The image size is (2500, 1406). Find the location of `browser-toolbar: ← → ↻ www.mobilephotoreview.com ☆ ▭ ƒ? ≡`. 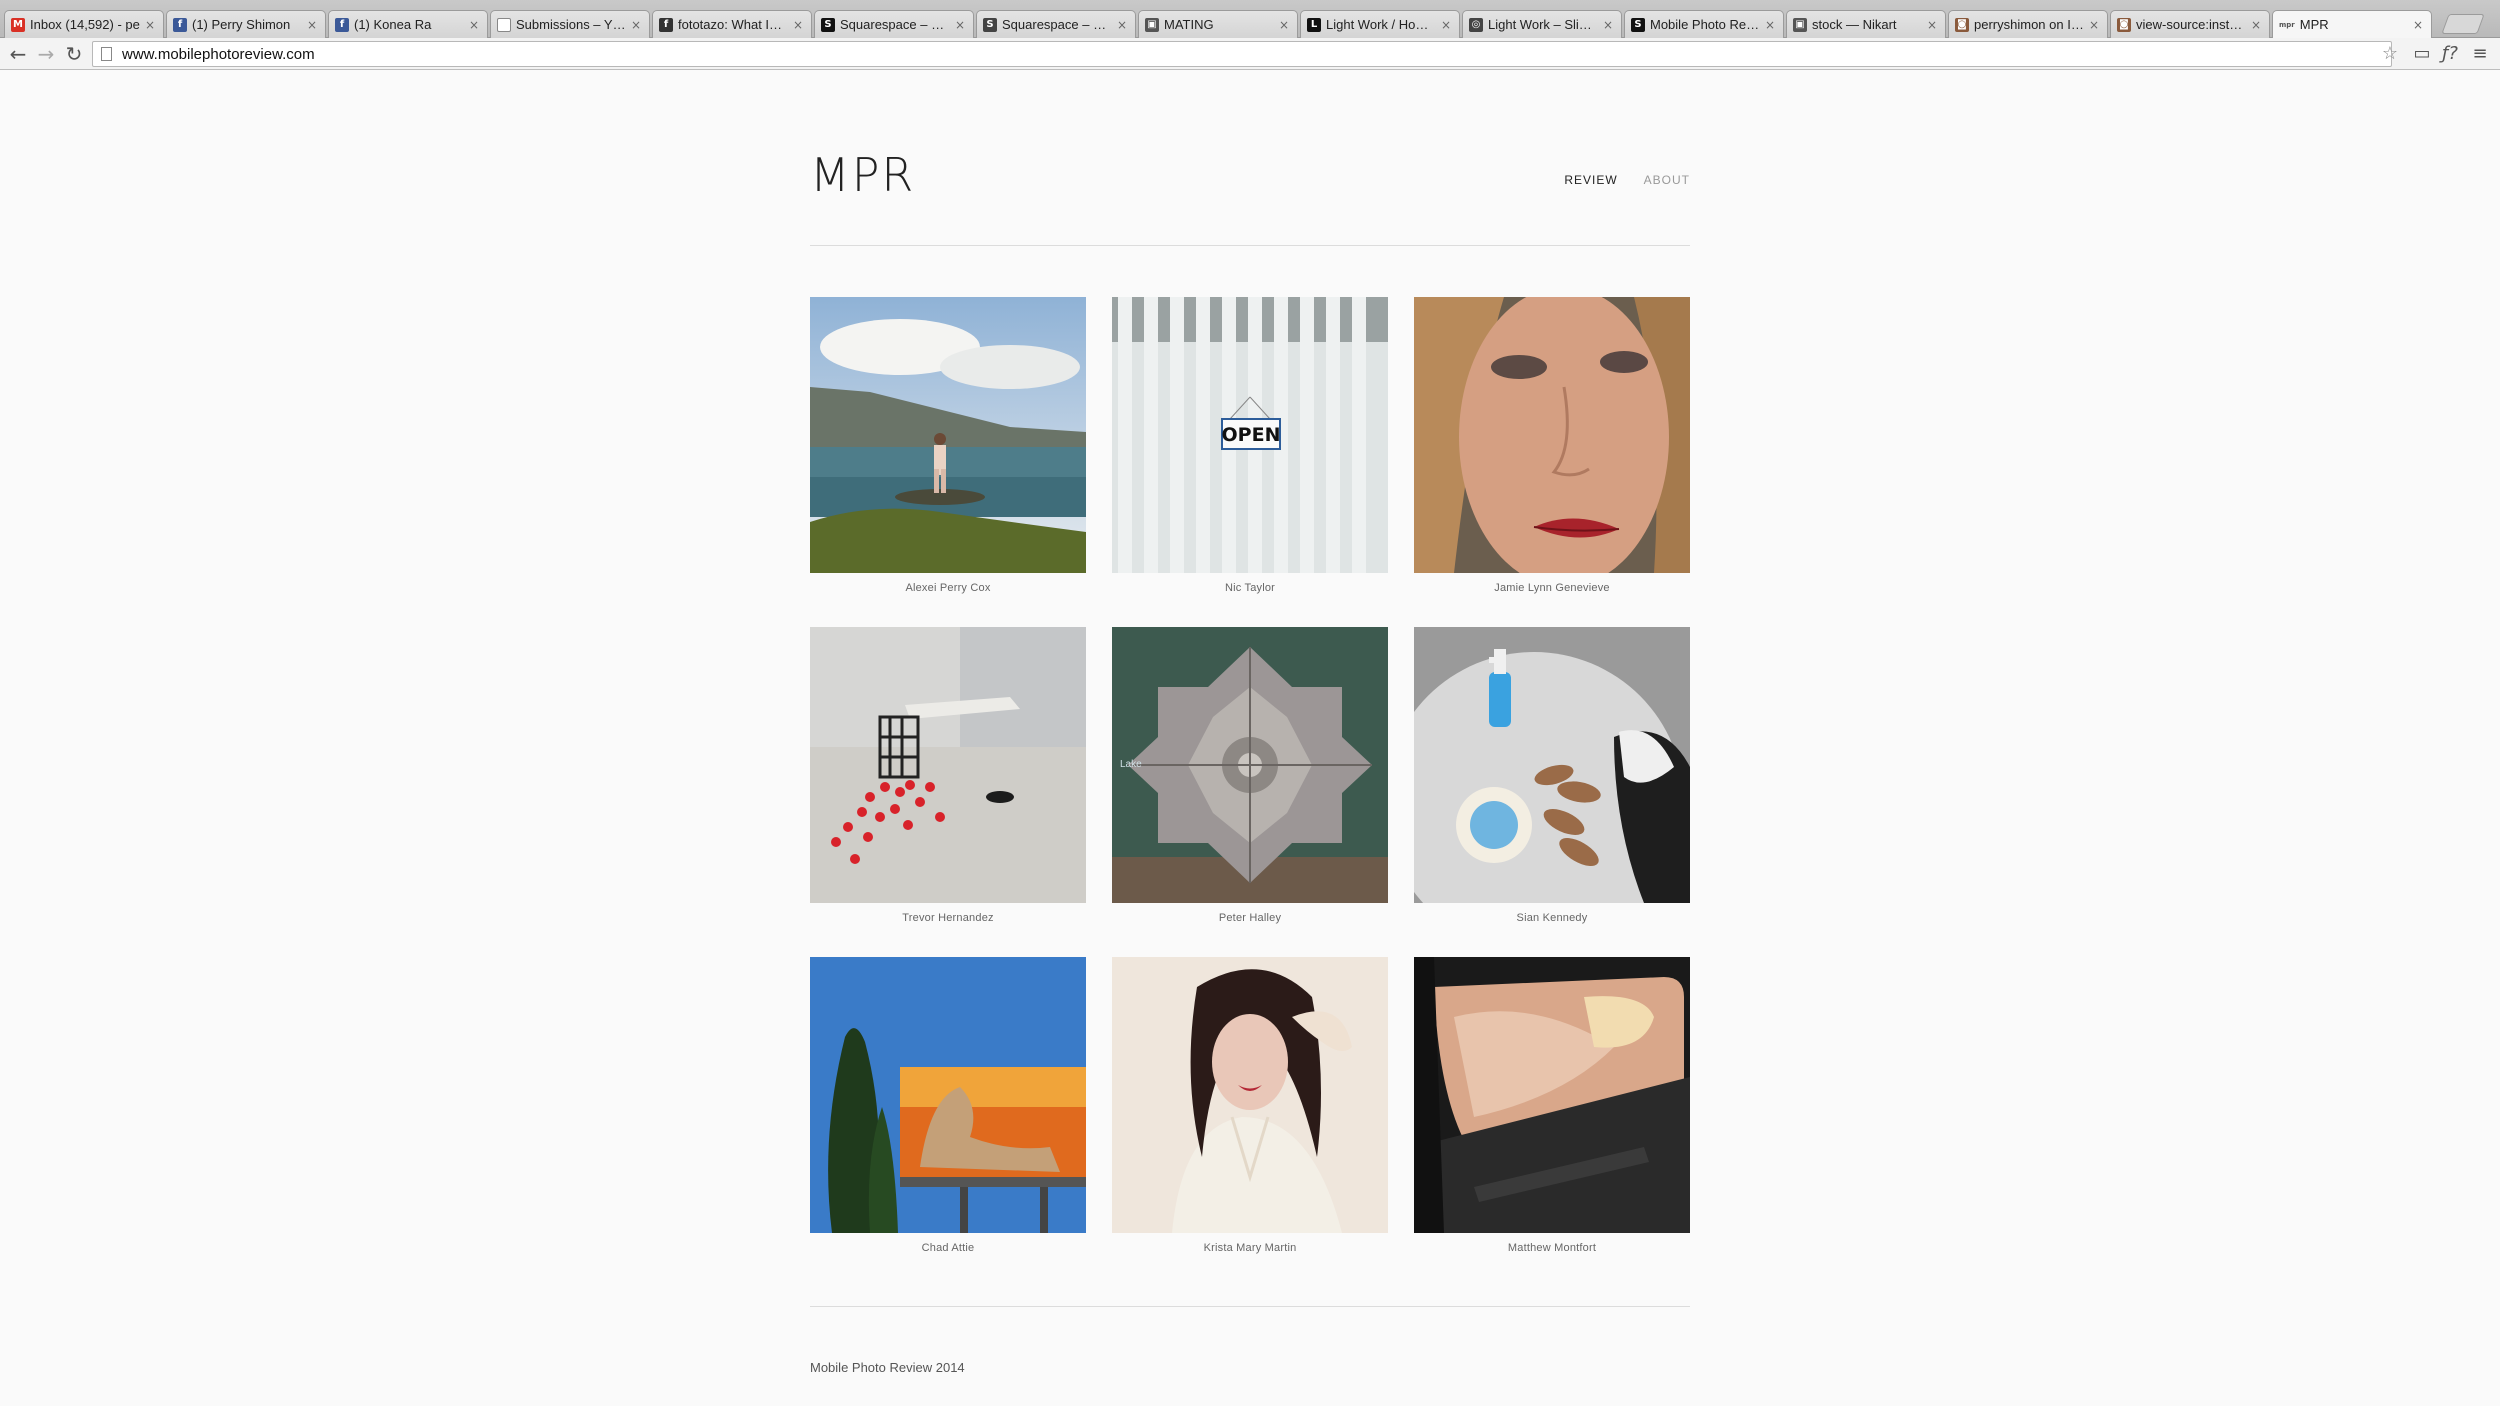

browser-toolbar: ← → ↻ www.mobilephotoreview.com ☆ ▭ ƒ? ≡ is located at coordinates (1250, 54).